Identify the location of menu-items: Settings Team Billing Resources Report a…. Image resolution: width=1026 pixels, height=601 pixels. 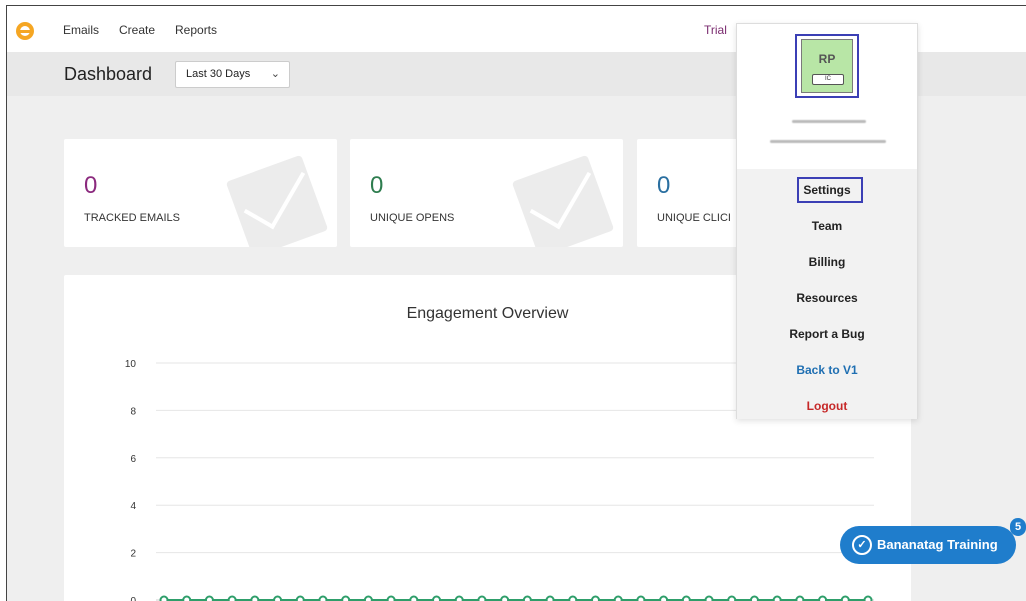
(827, 294).